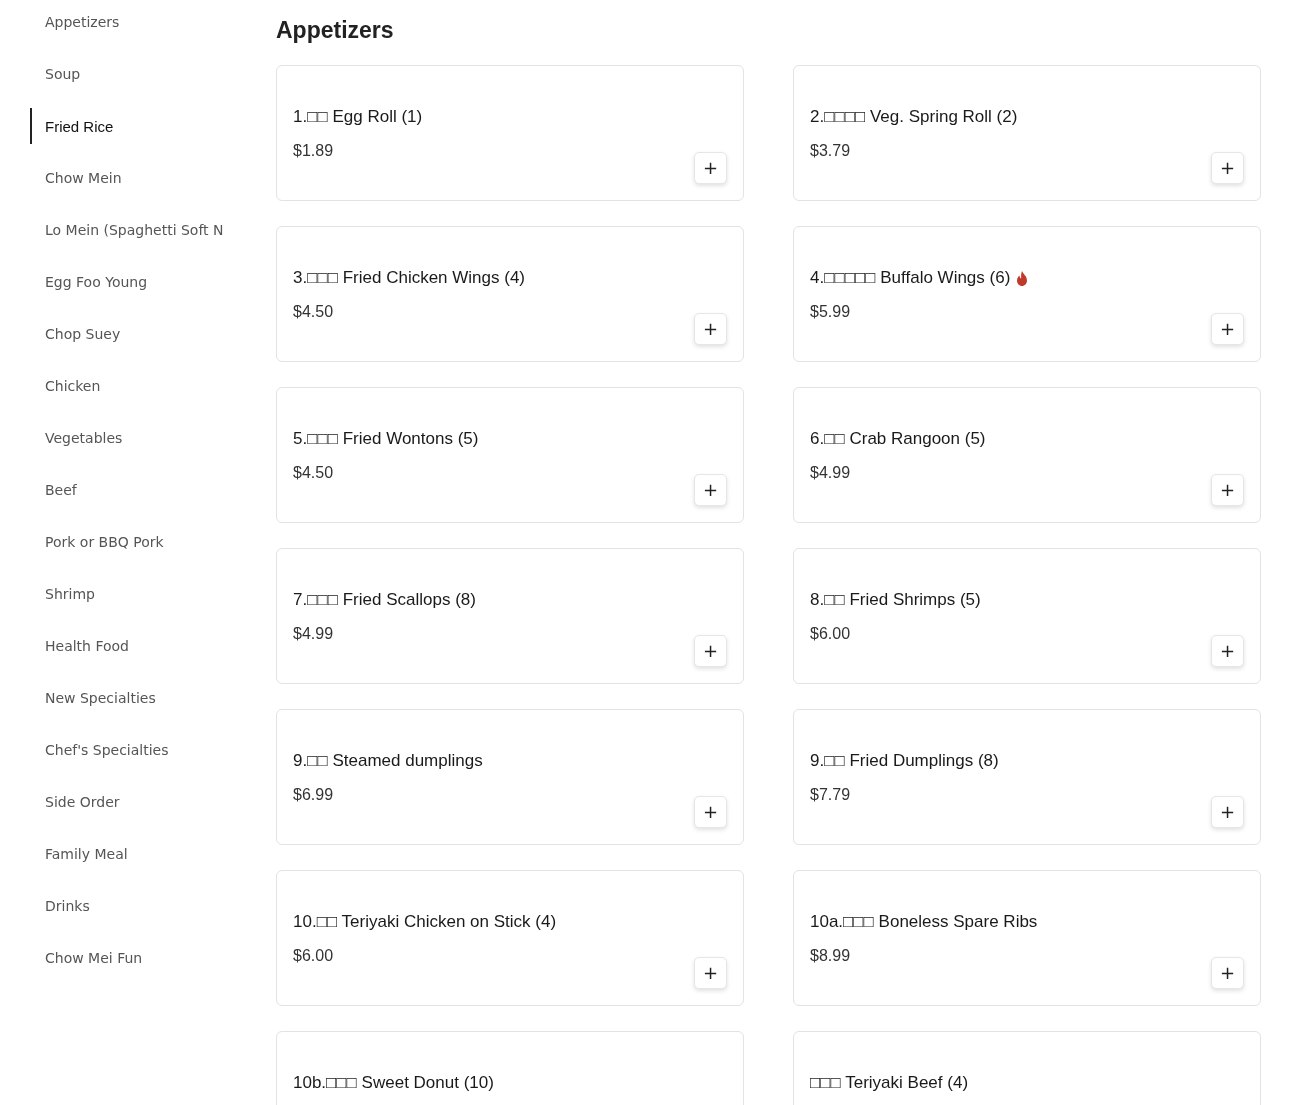 The image size is (1290, 1105). What do you see at coordinates (128, 906) in the screenshot?
I see `category-item: Drinks` at bounding box center [128, 906].